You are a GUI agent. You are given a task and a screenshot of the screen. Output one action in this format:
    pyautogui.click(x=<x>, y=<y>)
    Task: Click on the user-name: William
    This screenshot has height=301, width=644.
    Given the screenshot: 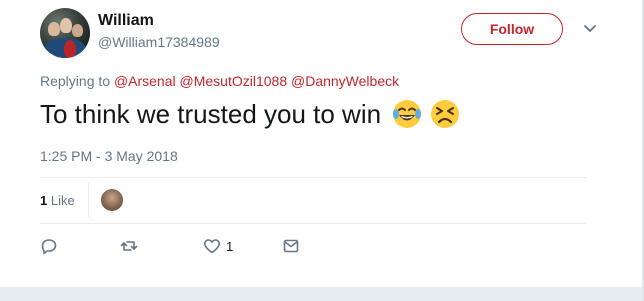 What is the action you would take?
    pyautogui.click(x=126, y=21)
    